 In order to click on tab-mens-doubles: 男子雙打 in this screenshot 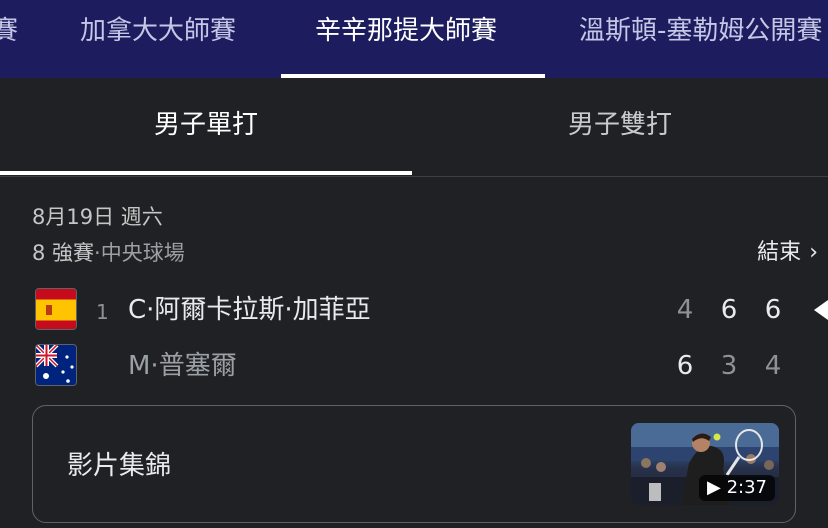, I will do `click(620, 125)`.